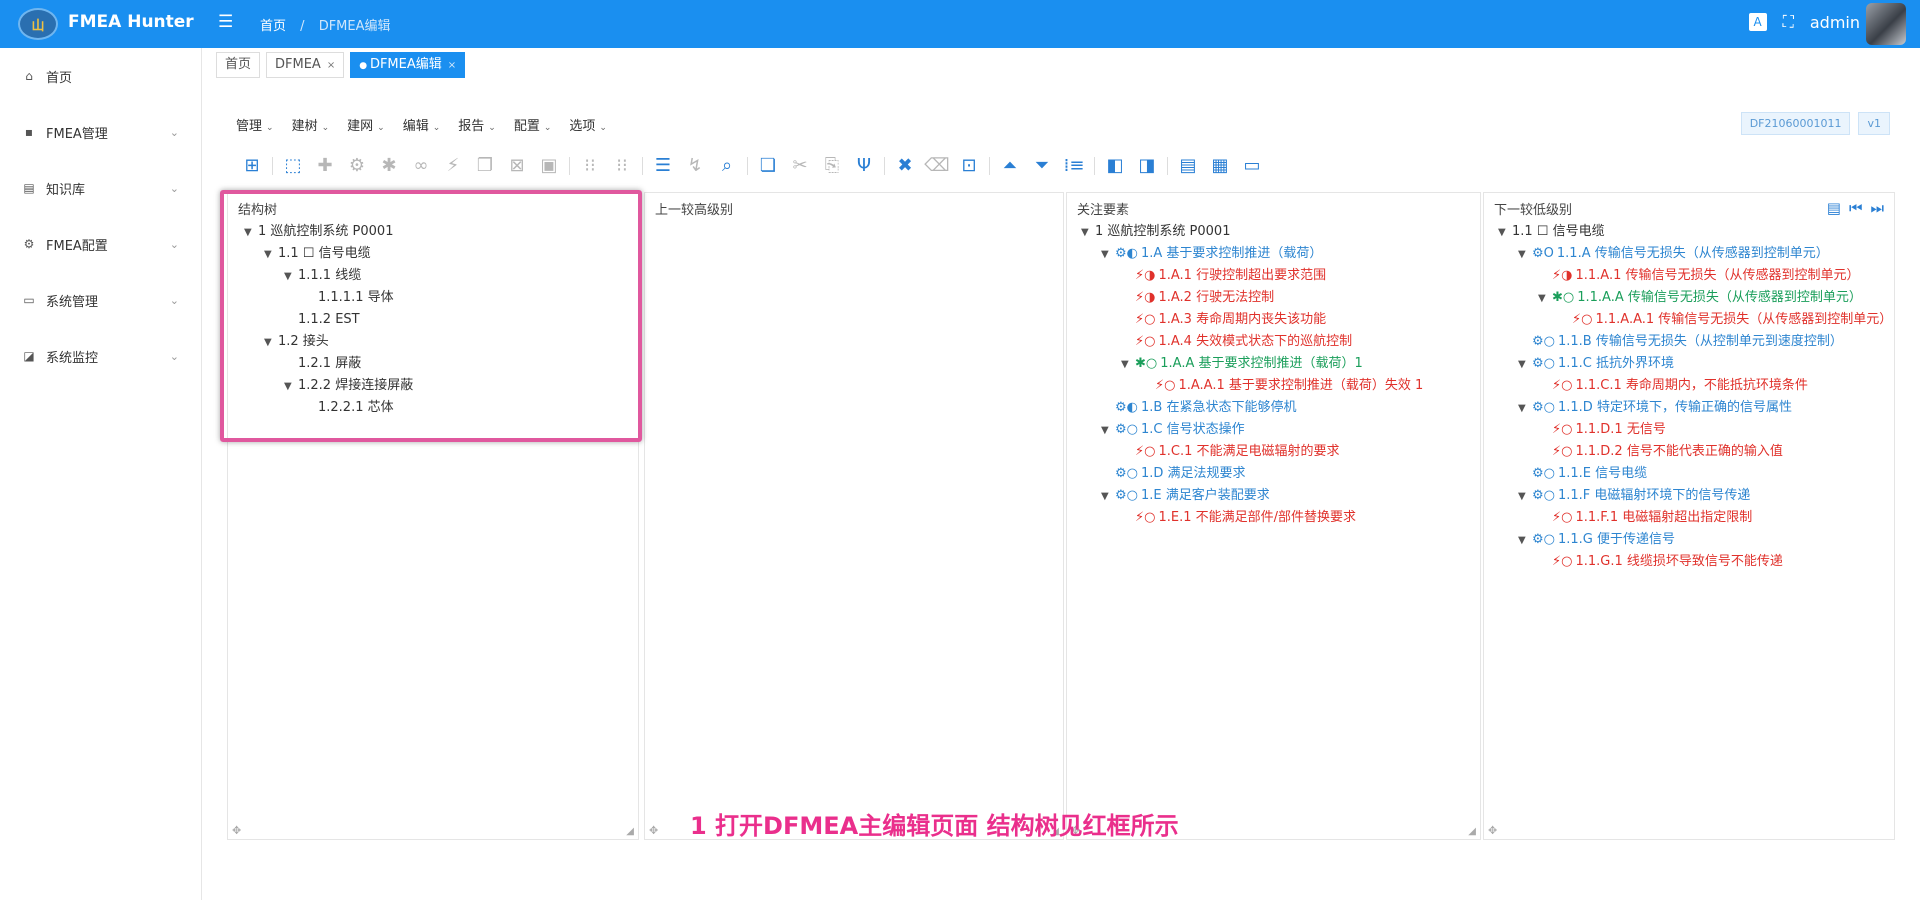 The width and height of the screenshot is (1920, 900). Describe the element at coordinates (1689, 232) in the screenshot. I see `tree-node: ▼ 1.1 ☐ 信号电缆` at that location.